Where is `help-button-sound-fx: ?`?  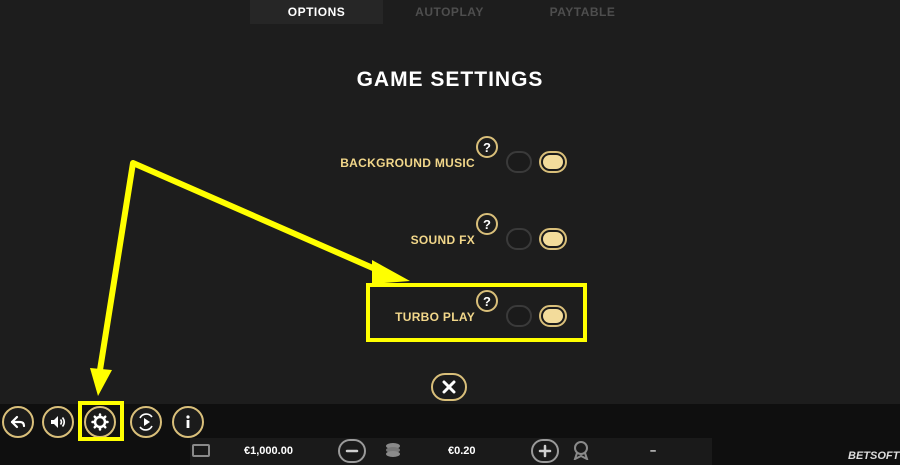 help-button-sound-fx: ? is located at coordinates (487, 224).